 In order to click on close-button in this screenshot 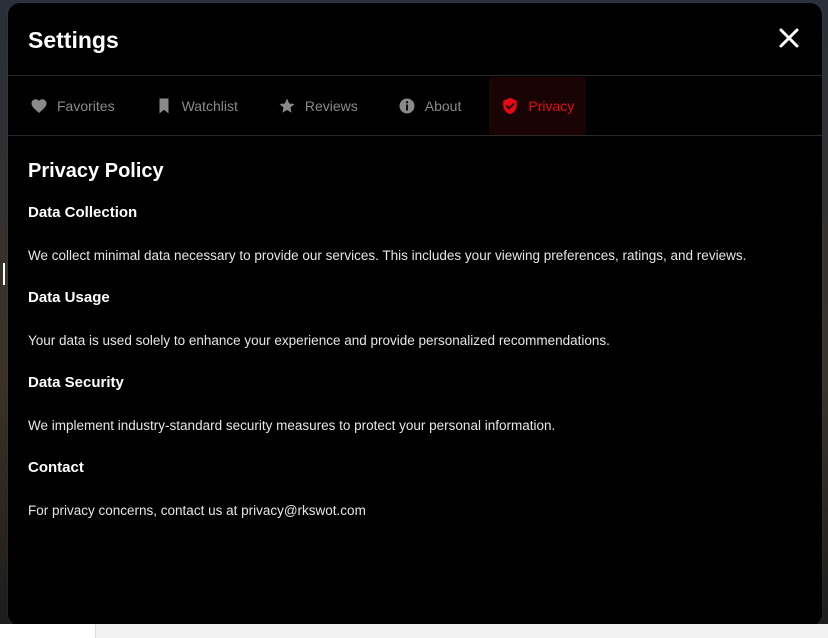, I will do `click(789, 38)`.